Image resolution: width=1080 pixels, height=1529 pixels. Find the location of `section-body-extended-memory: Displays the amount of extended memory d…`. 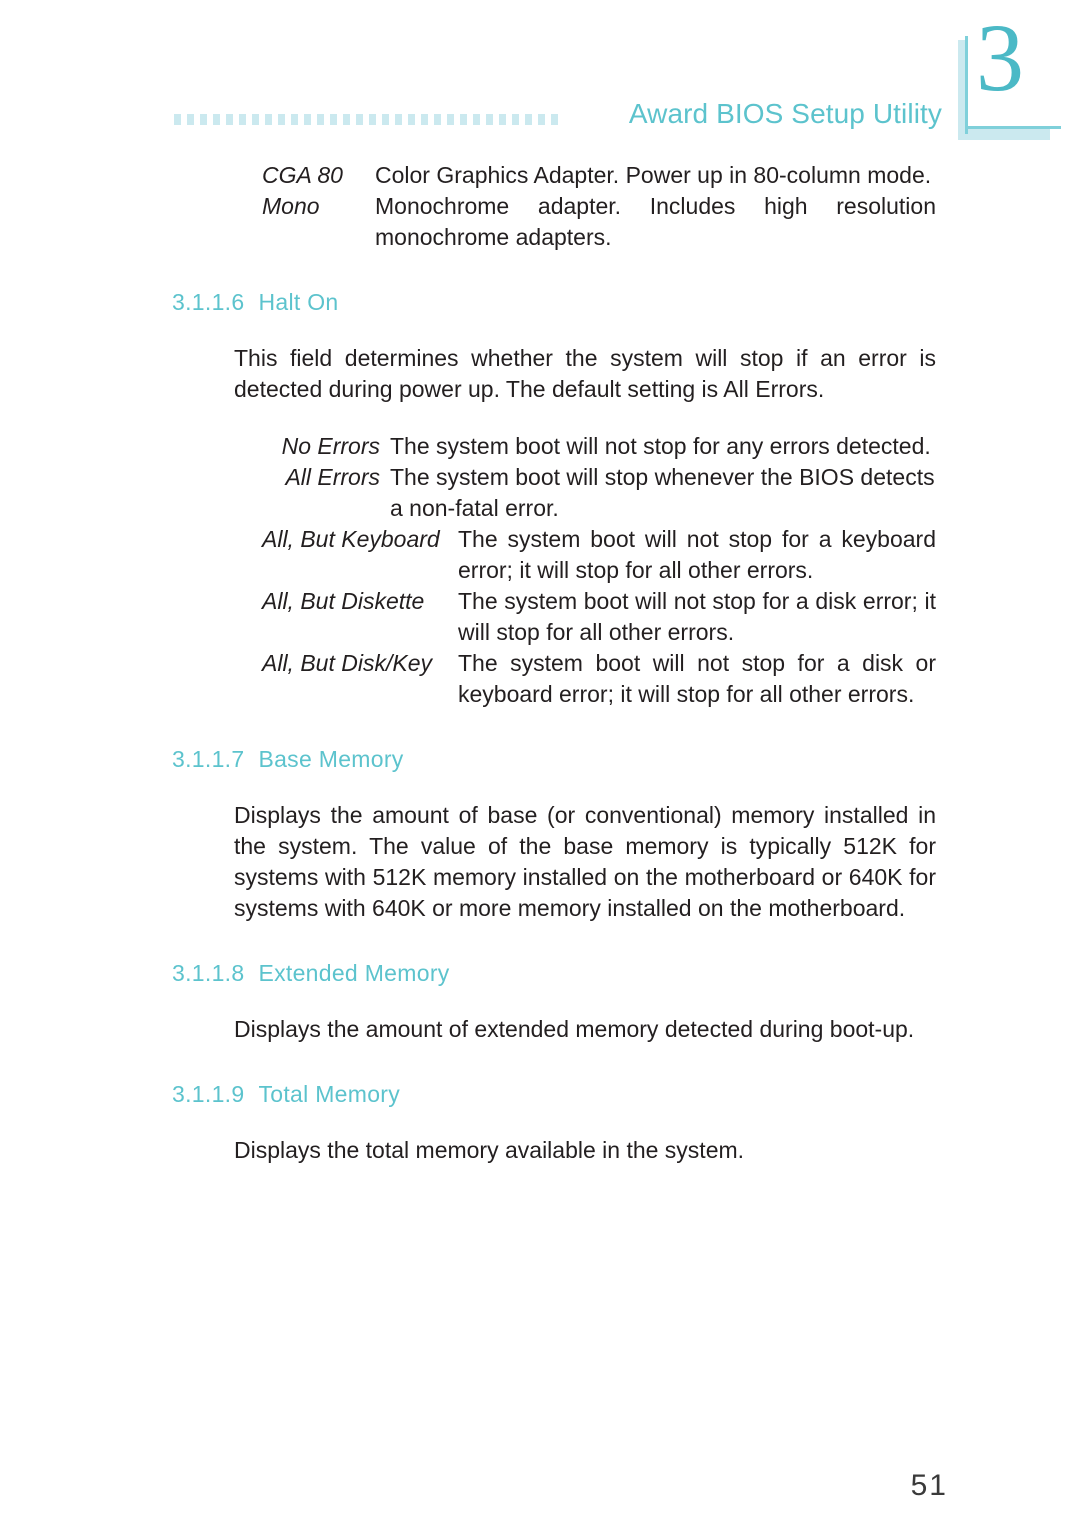

section-body-extended-memory: Displays the amount of extended memory d… is located at coordinates (574, 1029).